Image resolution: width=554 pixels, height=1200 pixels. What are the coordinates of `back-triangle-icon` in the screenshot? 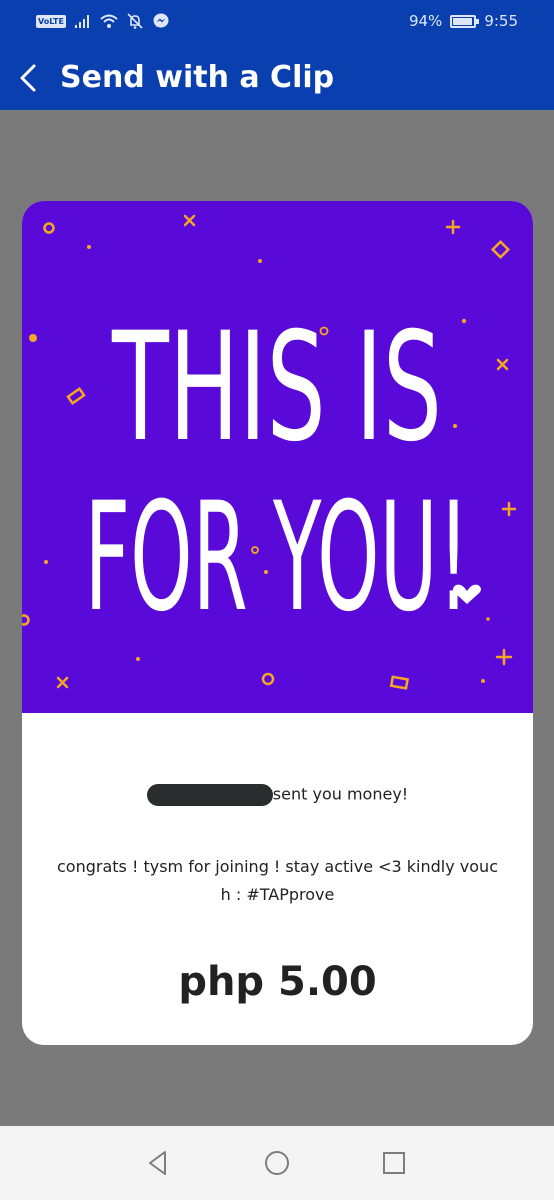 It's located at (158, 1163).